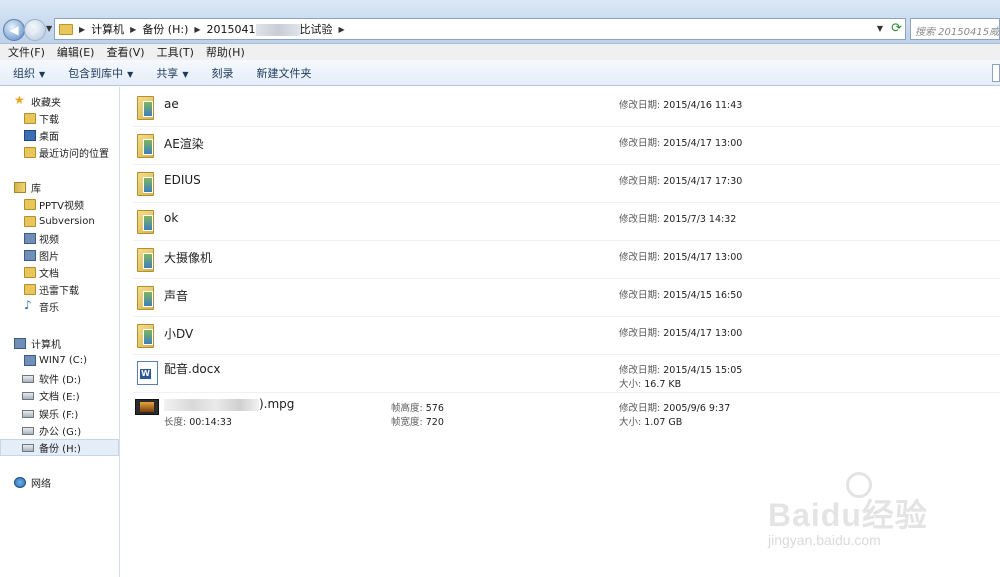 Image resolution: width=1000 pixels, height=577 pixels. I want to click on change-view-button, so click(996, 73).